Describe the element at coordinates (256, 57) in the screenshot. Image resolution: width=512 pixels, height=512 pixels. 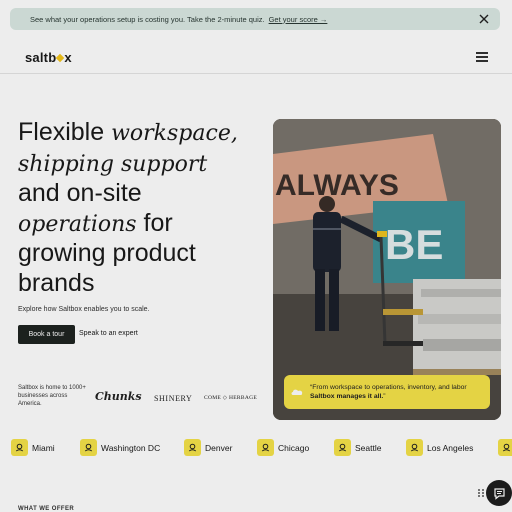
I see `top-nav: saltb x` at that location.